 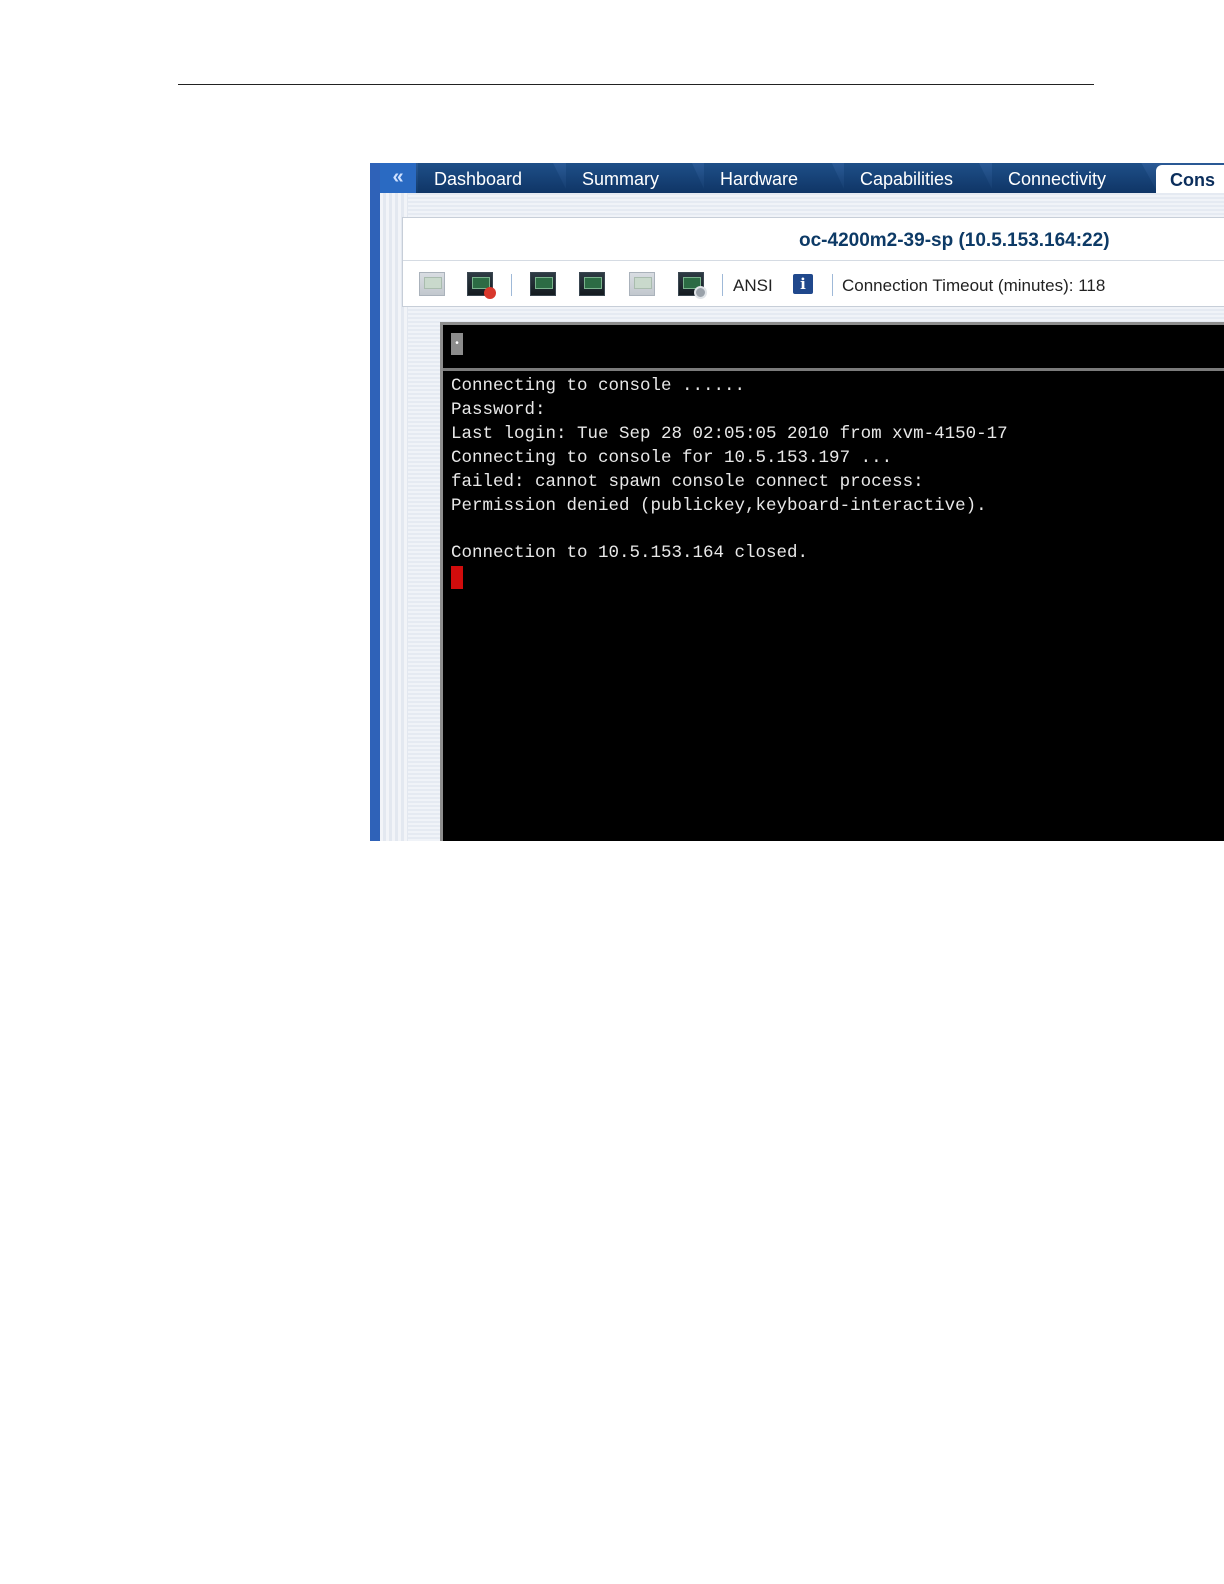 I want to click on console-icon, so click(x=543, y=284).